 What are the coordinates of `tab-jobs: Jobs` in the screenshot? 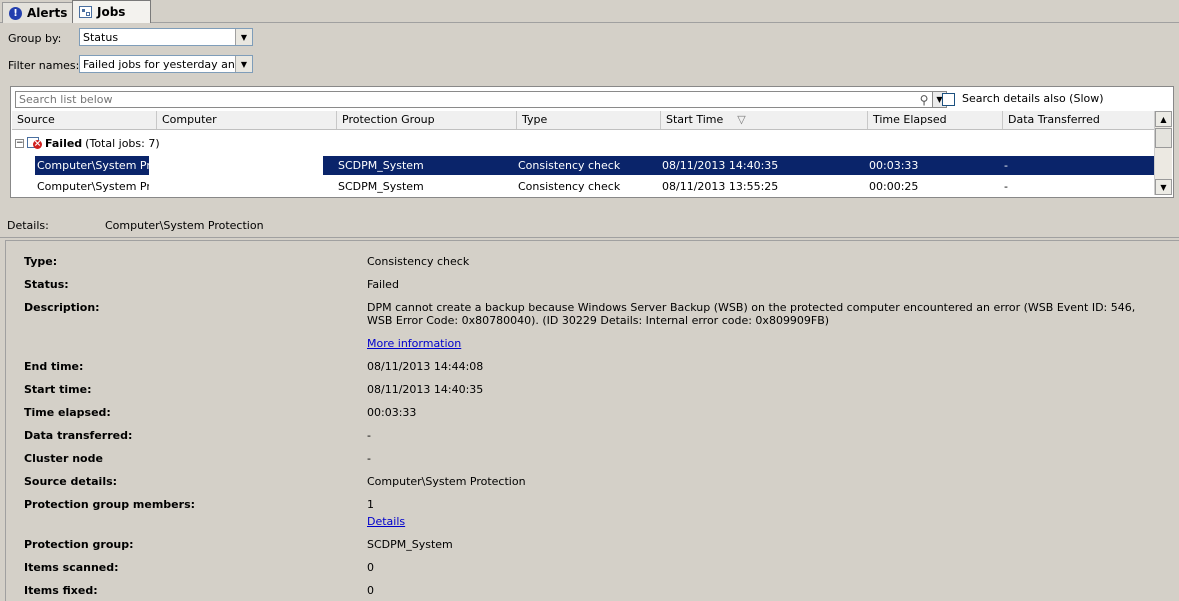 It's located at (111, 11).